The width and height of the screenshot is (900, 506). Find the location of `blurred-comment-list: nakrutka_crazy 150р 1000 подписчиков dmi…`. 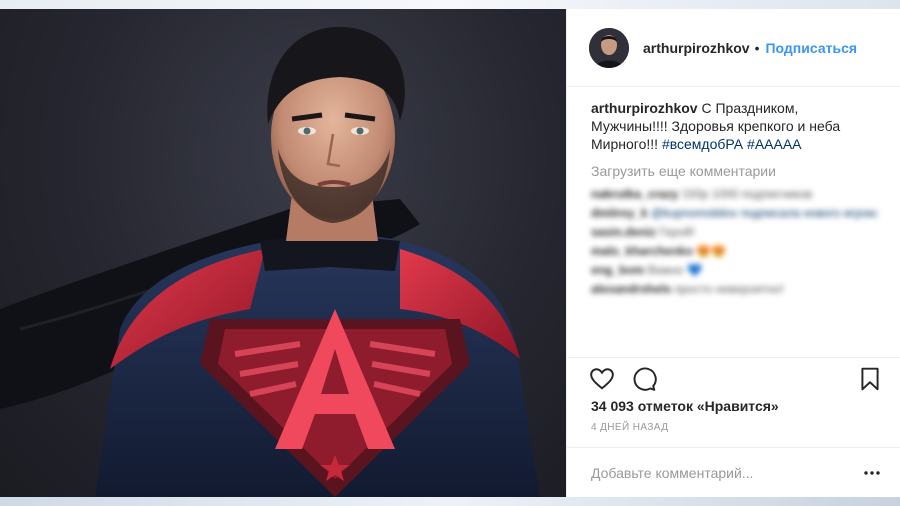

blurred-comment-list: nakrutka_crazy 150р 1000 подписчиков dmi… is located at coordinates (734, 242).